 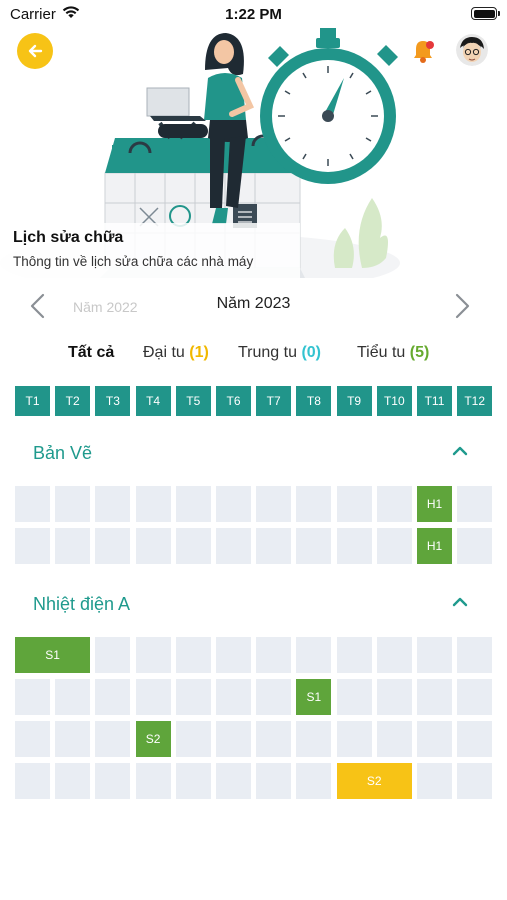 I want to click on month-t9: T9, so click(x=354, y=401).